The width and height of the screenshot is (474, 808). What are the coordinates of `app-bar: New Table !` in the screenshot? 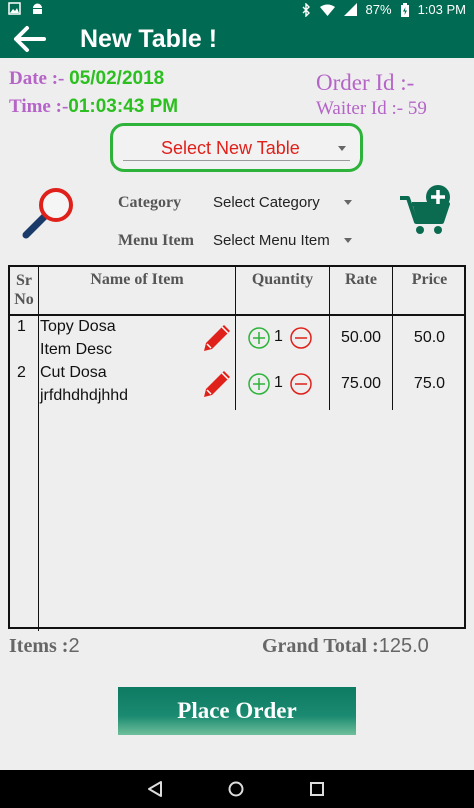 It's located at (237, 39).